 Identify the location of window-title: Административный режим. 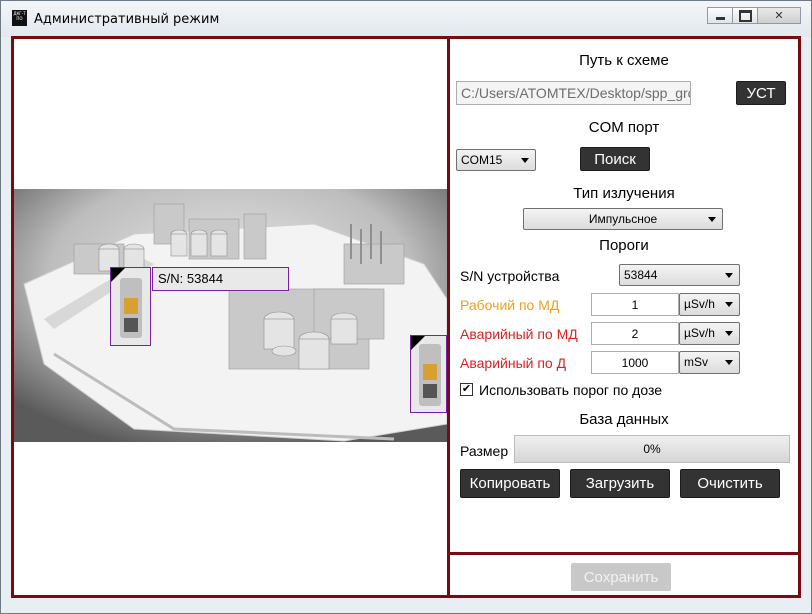
(127, 19).